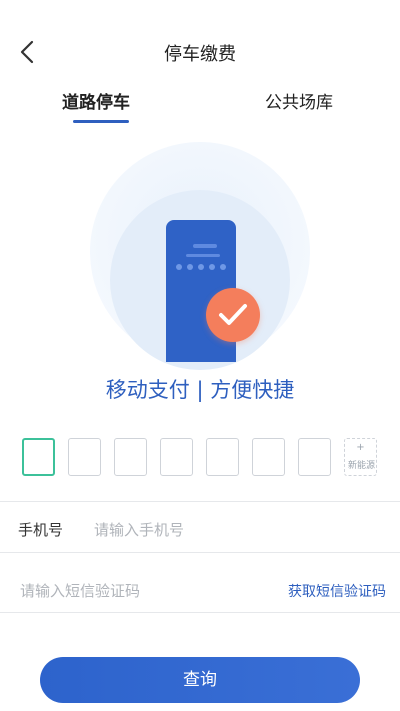 Image resolution: width=400 pixels, height=711 pixels. Describe the element at coordinates (299, 100) in the screenshot. I see `tab-public-garage: 公共场库` at that location.